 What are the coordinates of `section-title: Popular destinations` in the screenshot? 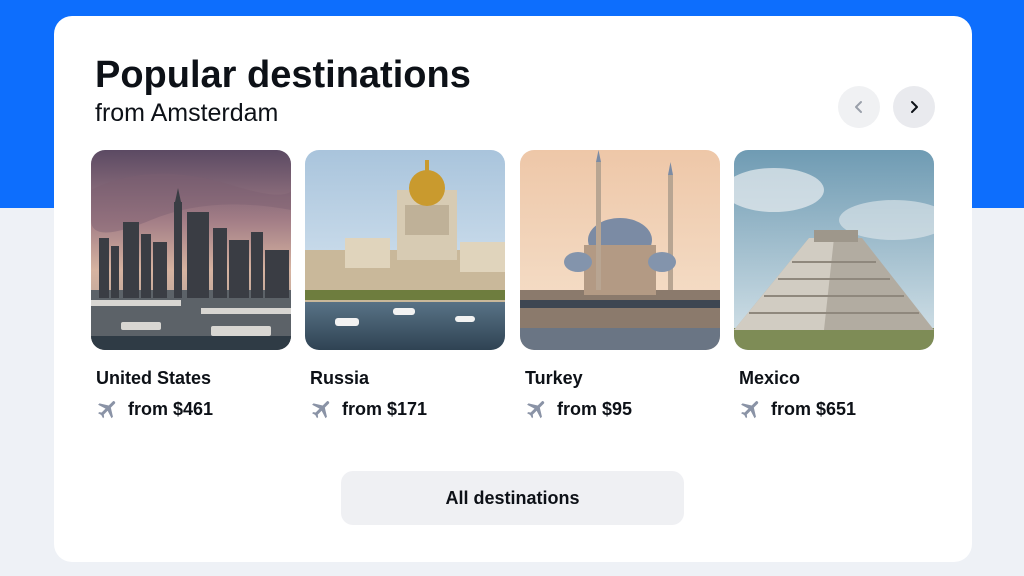 It's located at (283, 75).